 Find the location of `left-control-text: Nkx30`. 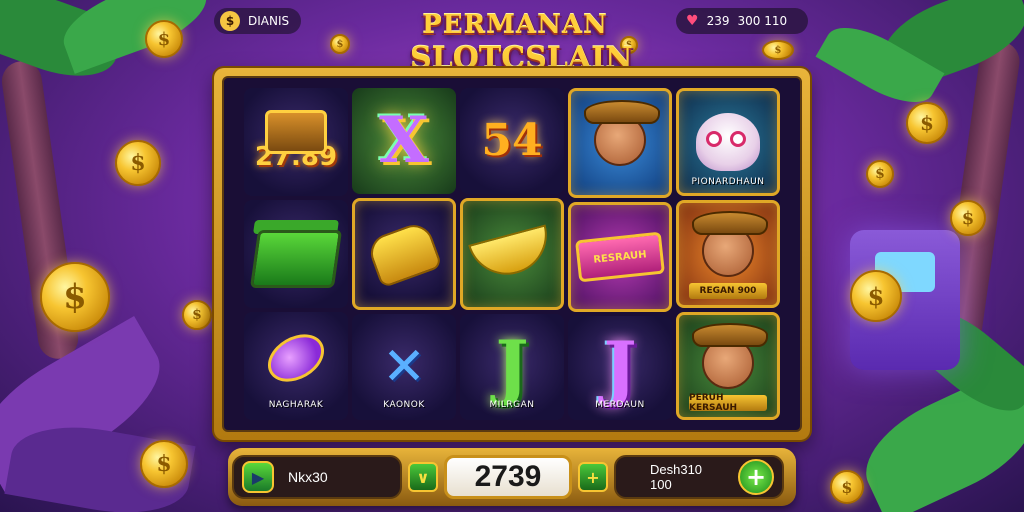

left-control-text: Nkx30 is located at coordinates (308, 477).